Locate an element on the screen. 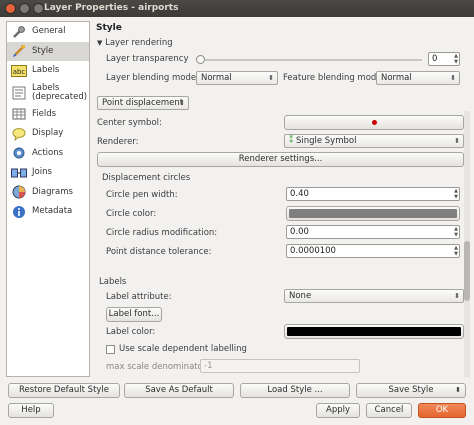 This screenshot has height=425, width=474. sidebar-item-fields: Fields is located at coordinates (48, 115).